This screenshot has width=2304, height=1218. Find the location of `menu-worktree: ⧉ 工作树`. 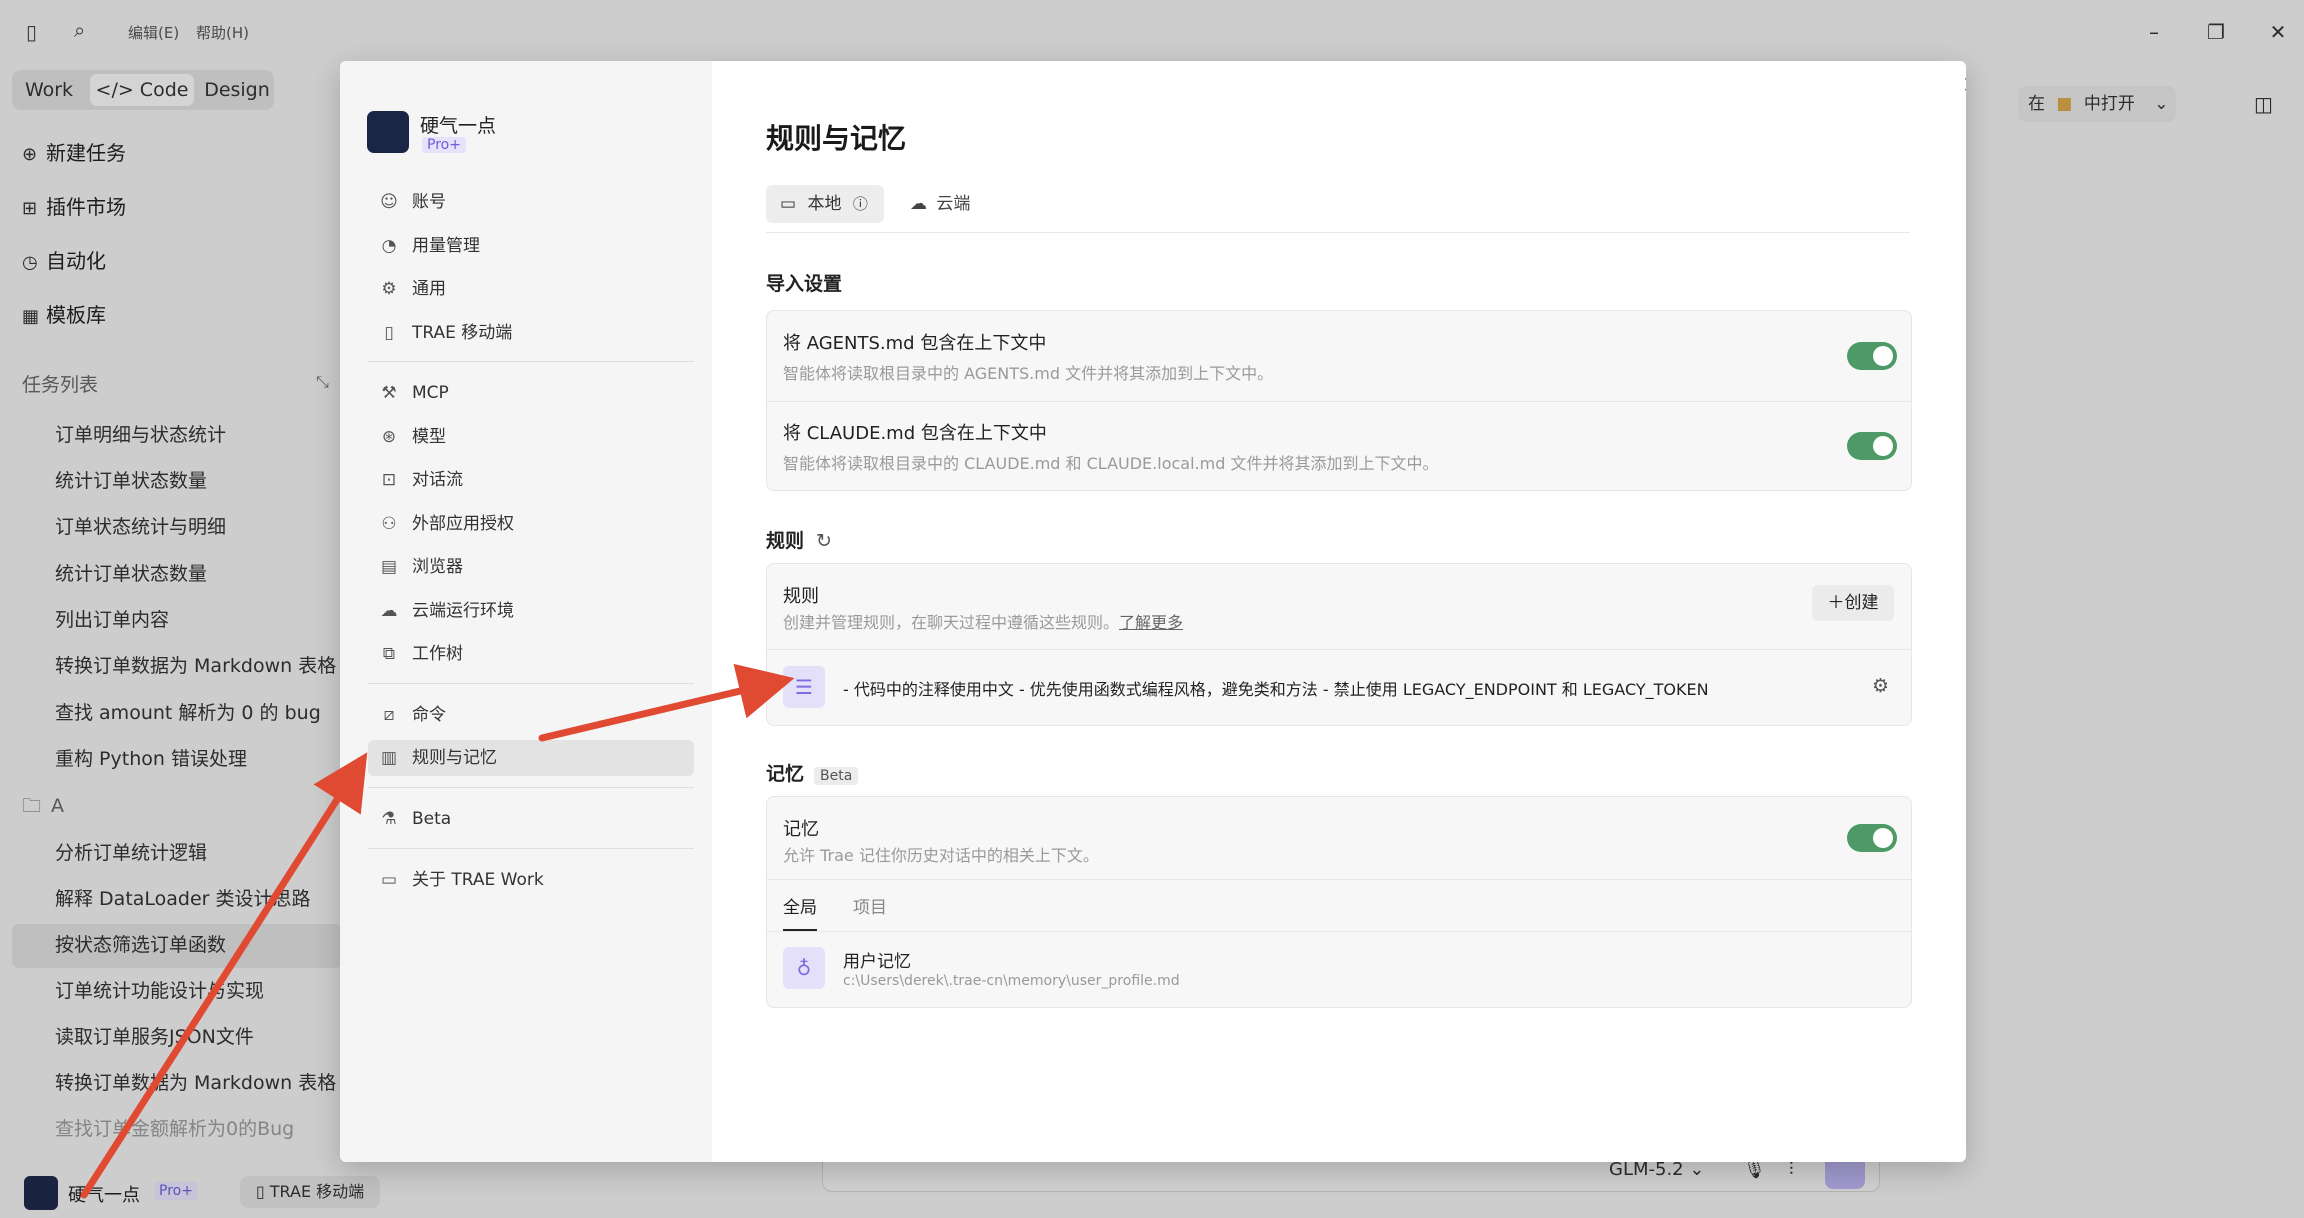

menu-worktree: ⧉ 工作树 is located at coordinates (531, 654).